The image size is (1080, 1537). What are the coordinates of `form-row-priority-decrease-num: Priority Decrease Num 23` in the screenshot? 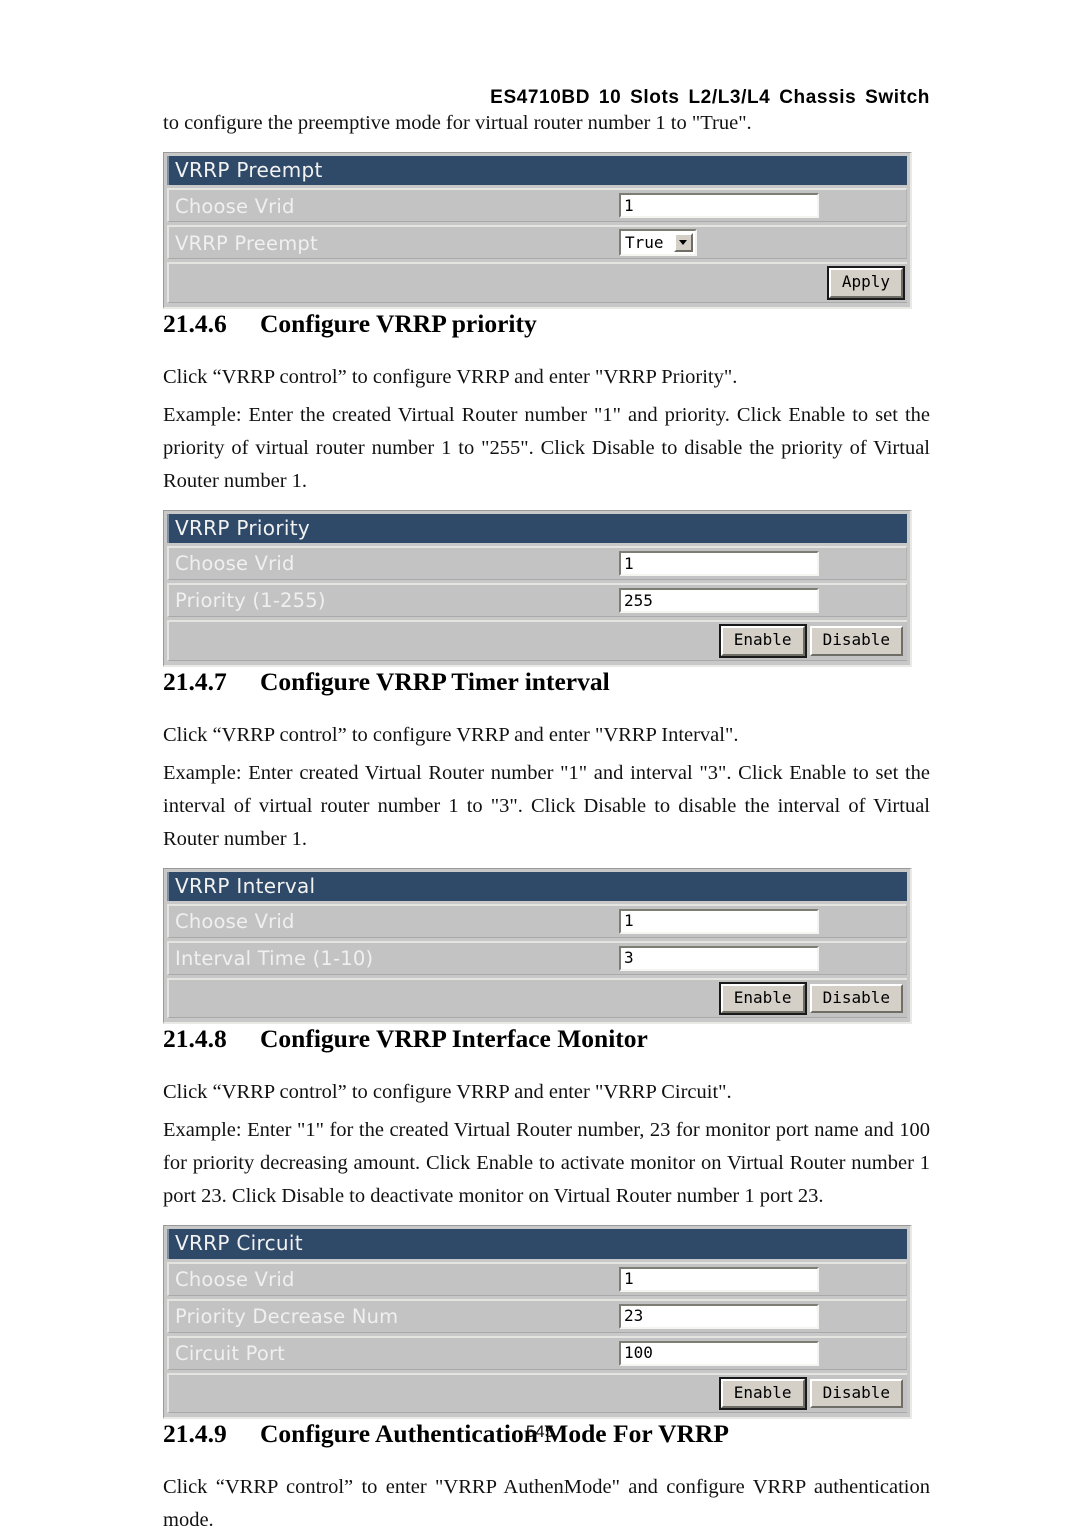 It's located at (537, 1315).